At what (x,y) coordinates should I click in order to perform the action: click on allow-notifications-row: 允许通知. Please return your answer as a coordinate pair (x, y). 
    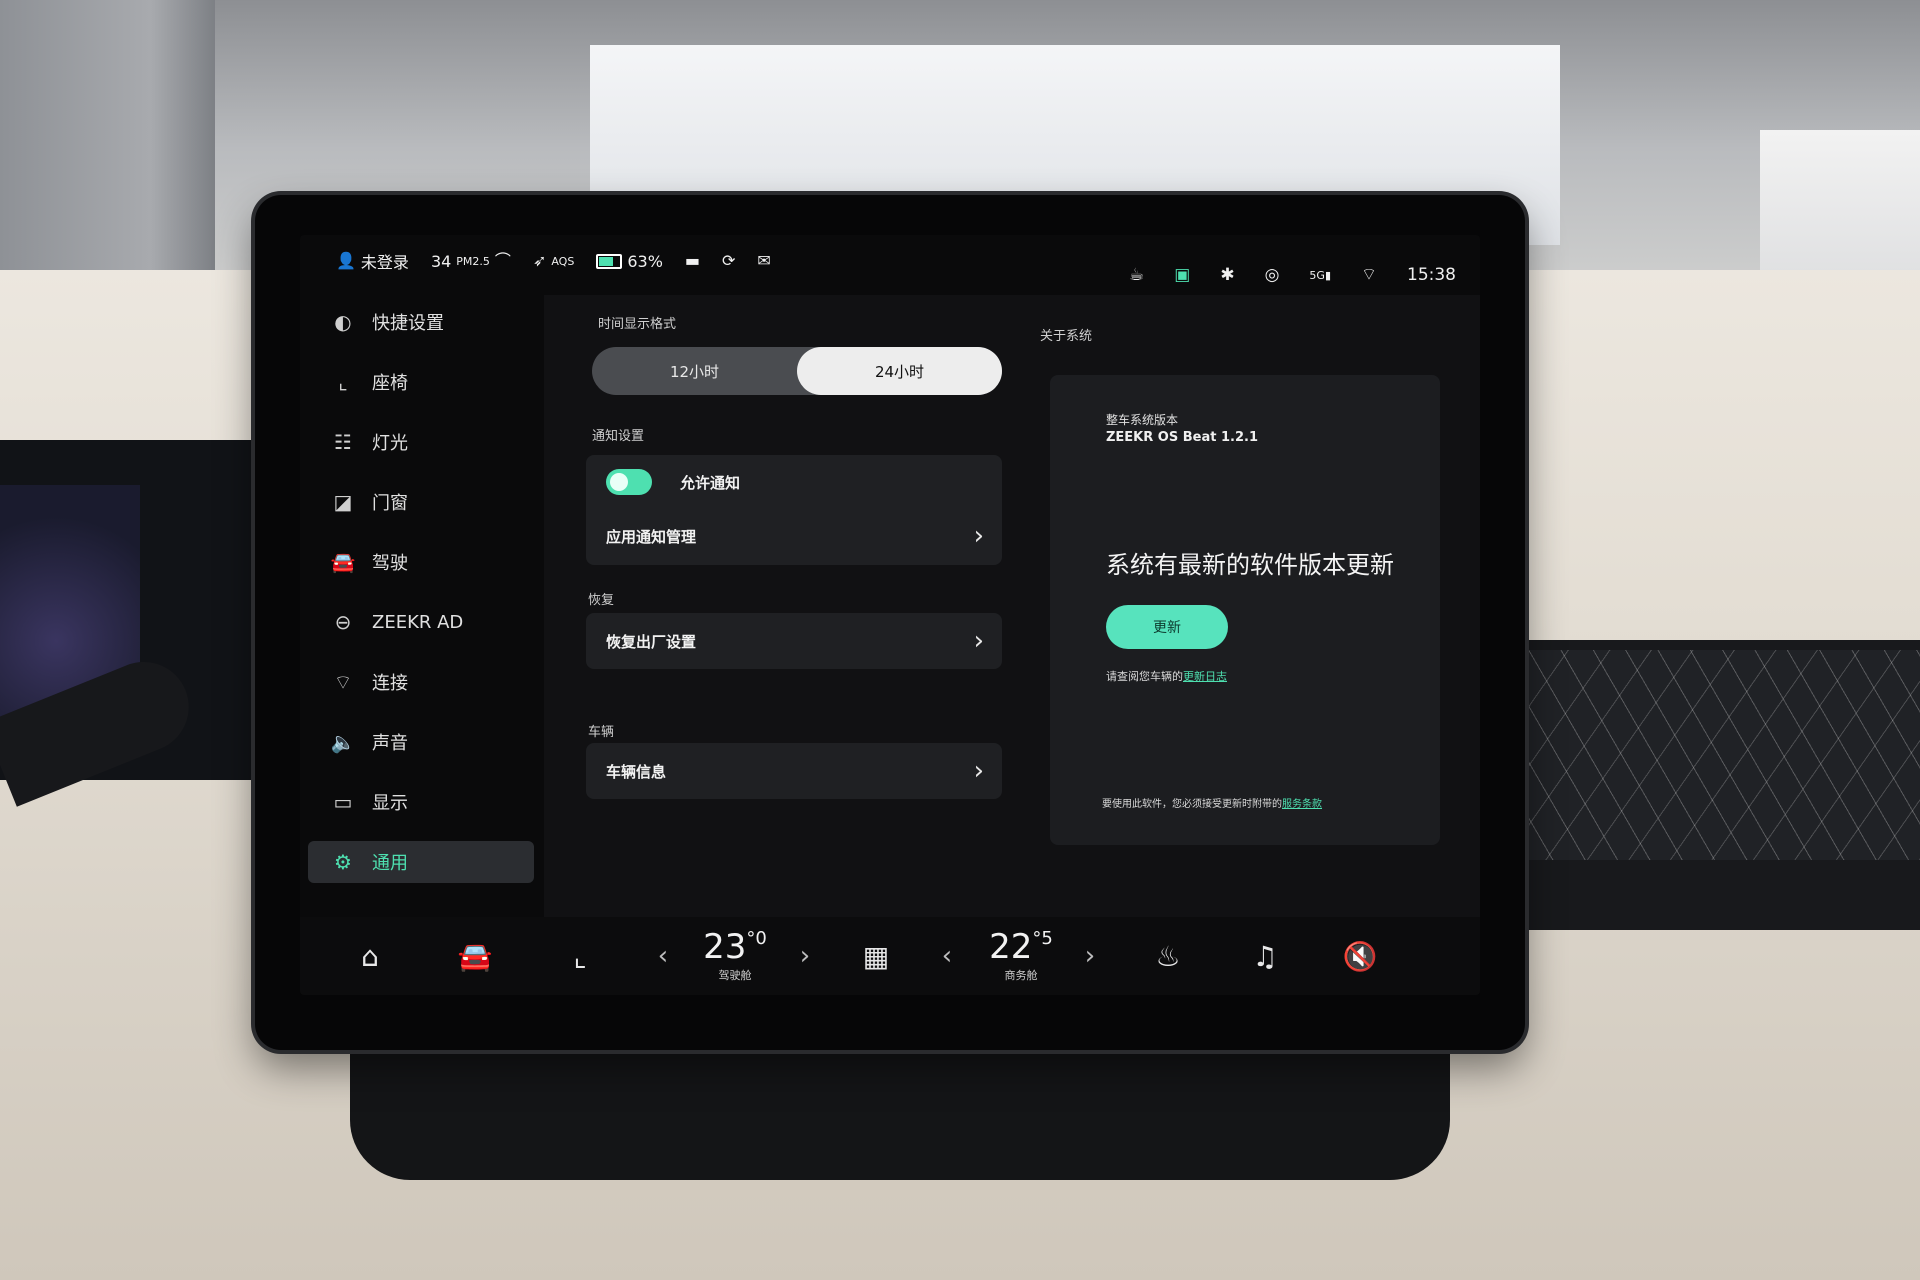
    Looking at the image, I should click on (794, 482).